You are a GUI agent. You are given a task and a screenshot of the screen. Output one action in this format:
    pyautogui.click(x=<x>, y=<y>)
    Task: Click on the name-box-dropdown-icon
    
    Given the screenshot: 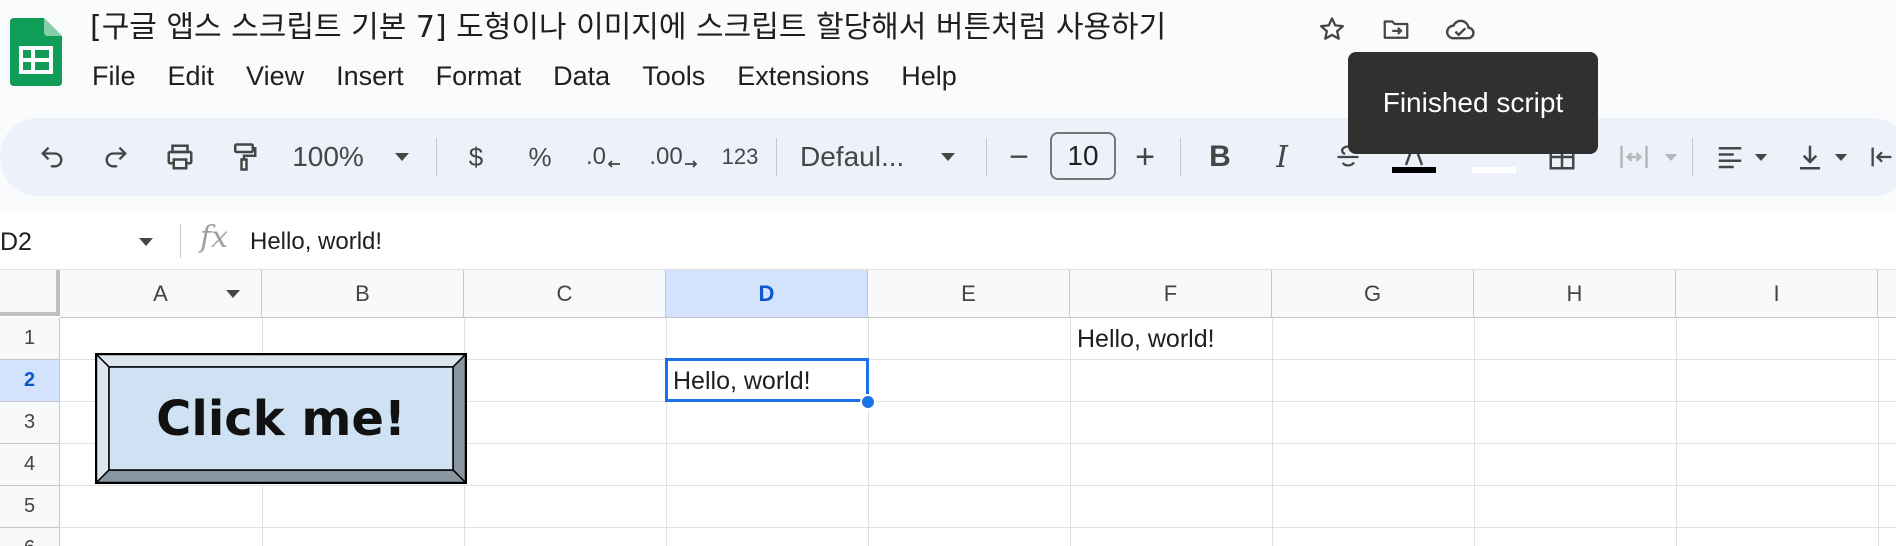 What is the action you would take?
    pyautogui.click(x=146, y=243)
    